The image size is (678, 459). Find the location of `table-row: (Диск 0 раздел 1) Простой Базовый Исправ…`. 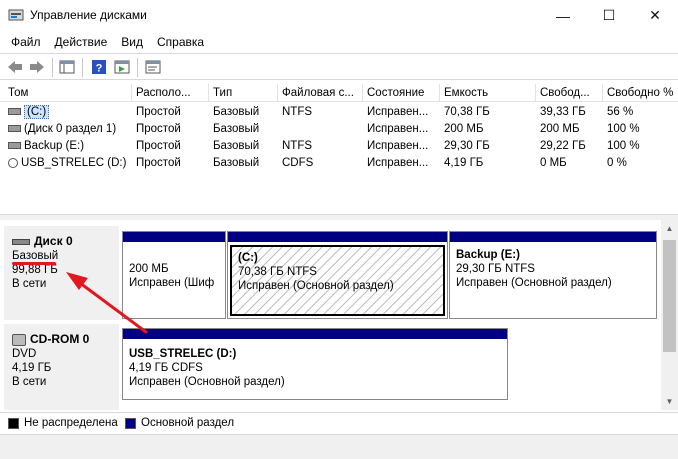

table-row: (Диск 0 раздел 1) Простой Базовый Исправ… is located at coordinates (339, 129).